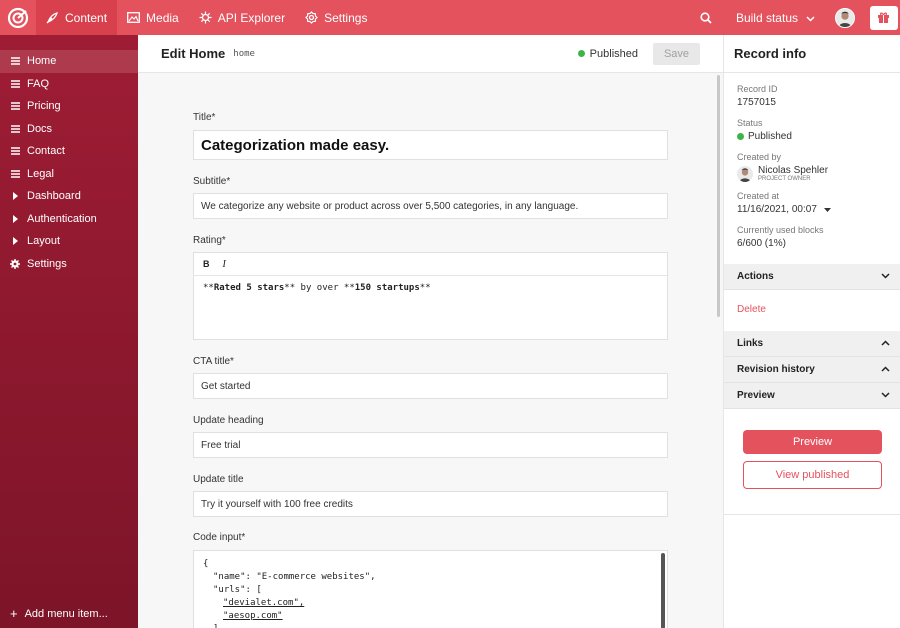 The height and width of the screenshot is (628, 900). What do you see at coordinates (311, 17) in the screenshot?
I see `gear-icon` at bounding box center [311, 17].